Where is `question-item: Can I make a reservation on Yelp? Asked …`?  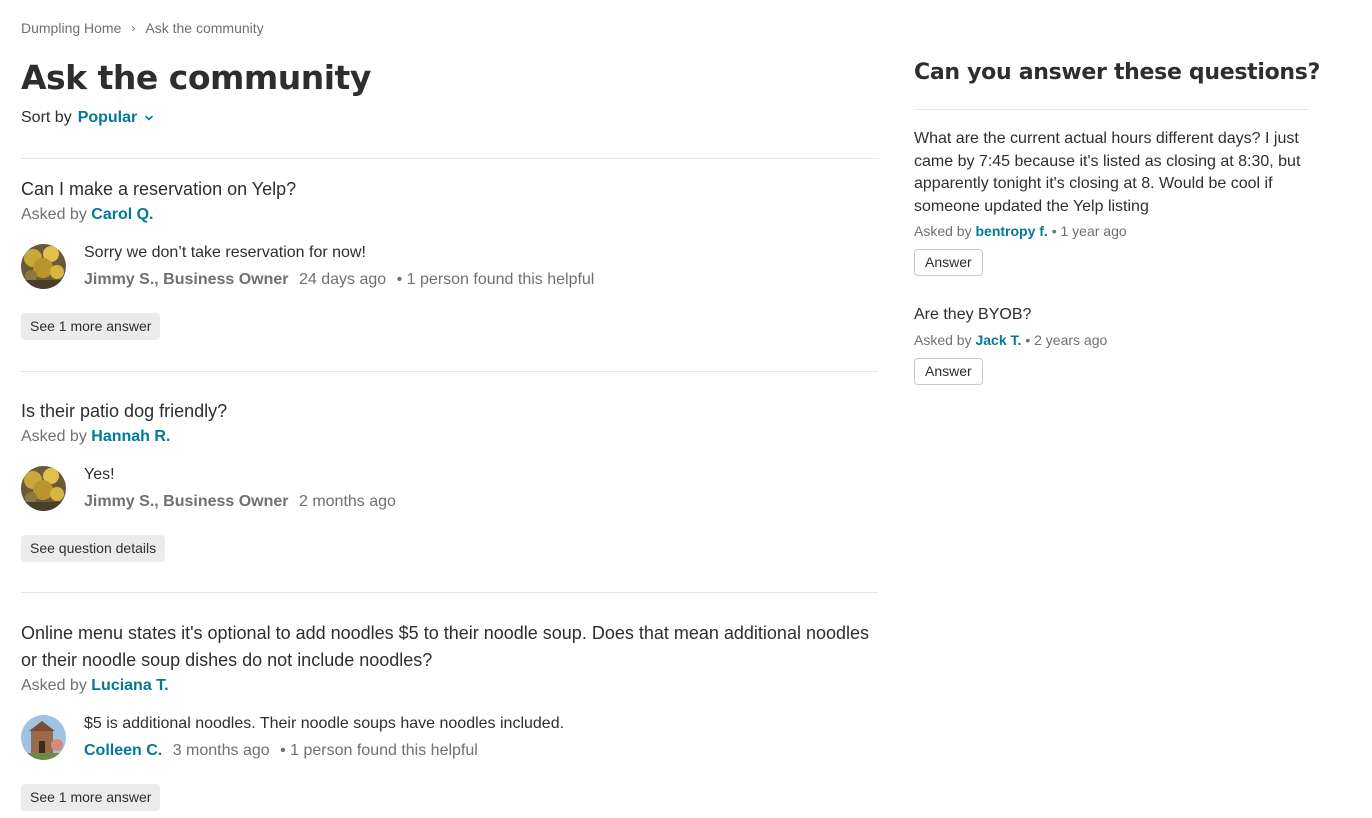 question-item: Can I make a reservation on Yelp? Asked … is located at coordinates (449, 258).